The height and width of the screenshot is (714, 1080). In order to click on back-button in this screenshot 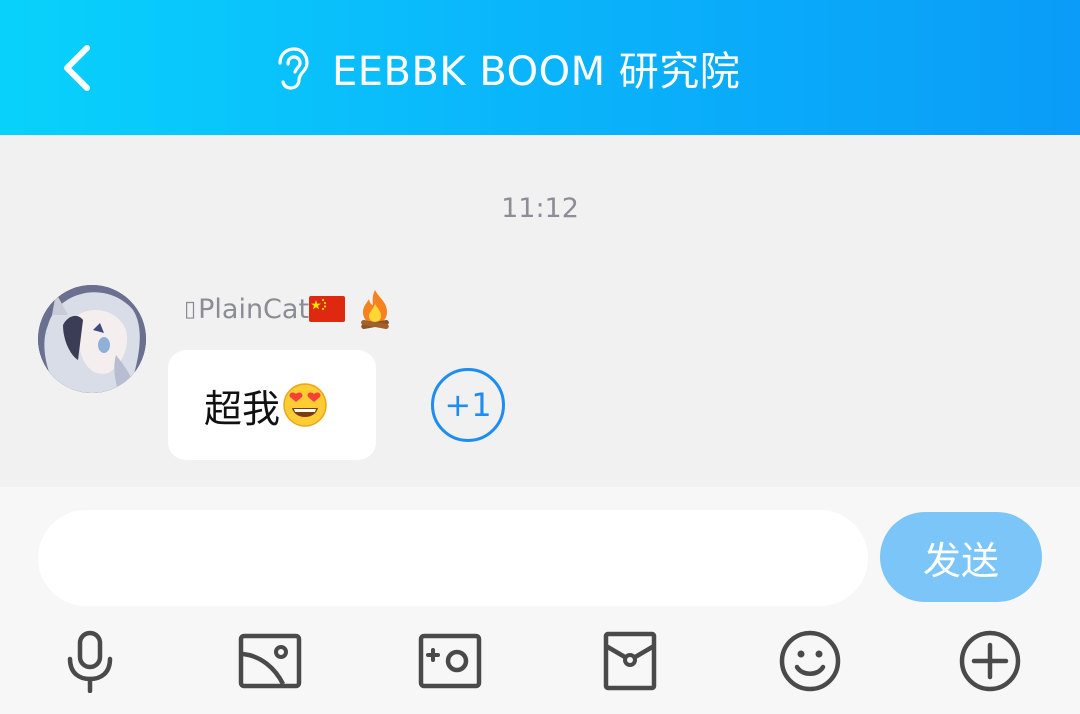, I will do `click(76, 68)`.